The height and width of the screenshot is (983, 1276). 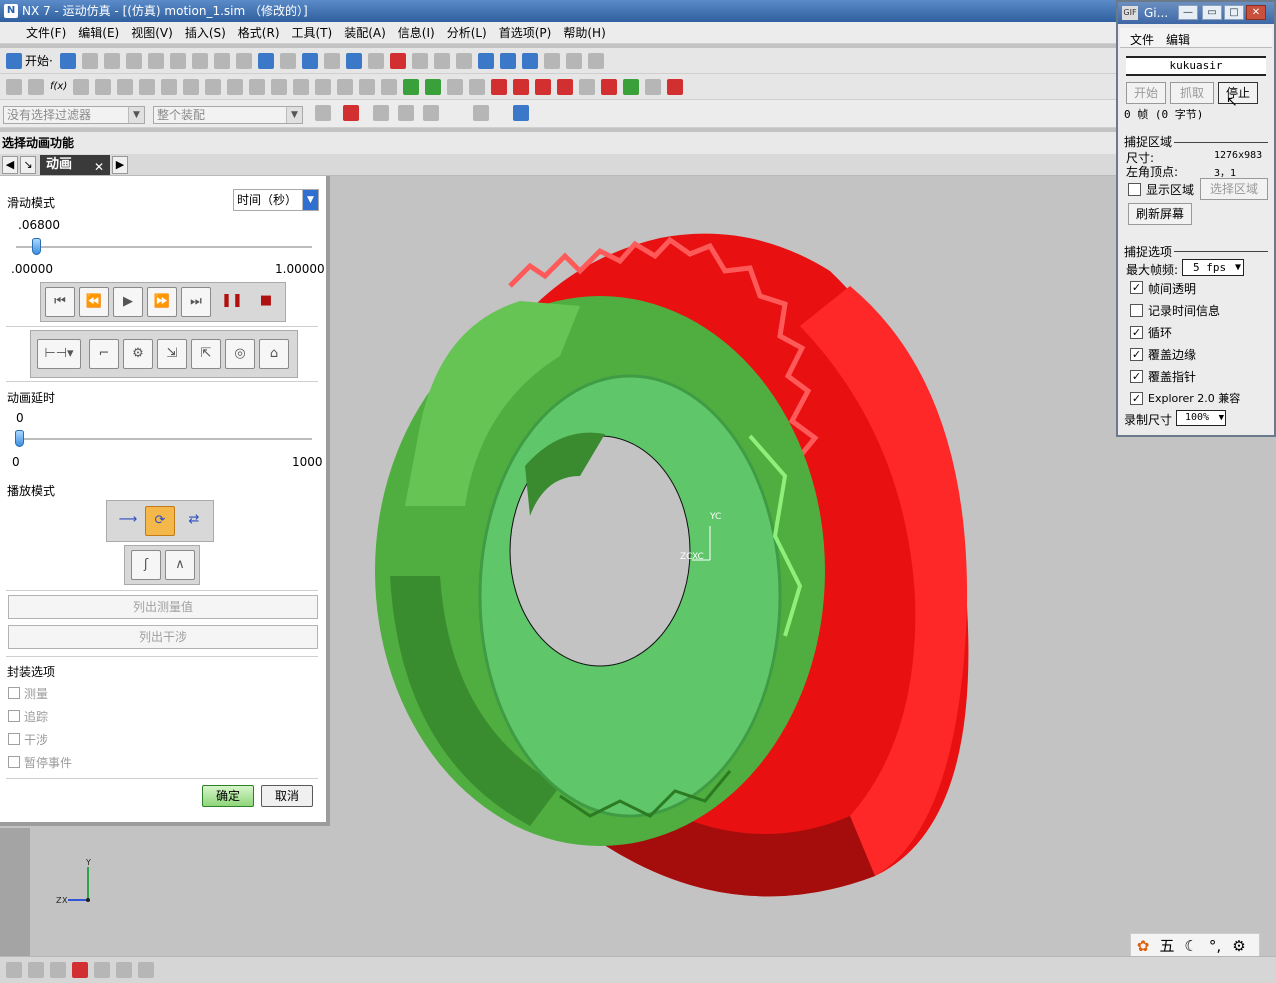 I want to click on play-icon, so click(x=521, y=87).